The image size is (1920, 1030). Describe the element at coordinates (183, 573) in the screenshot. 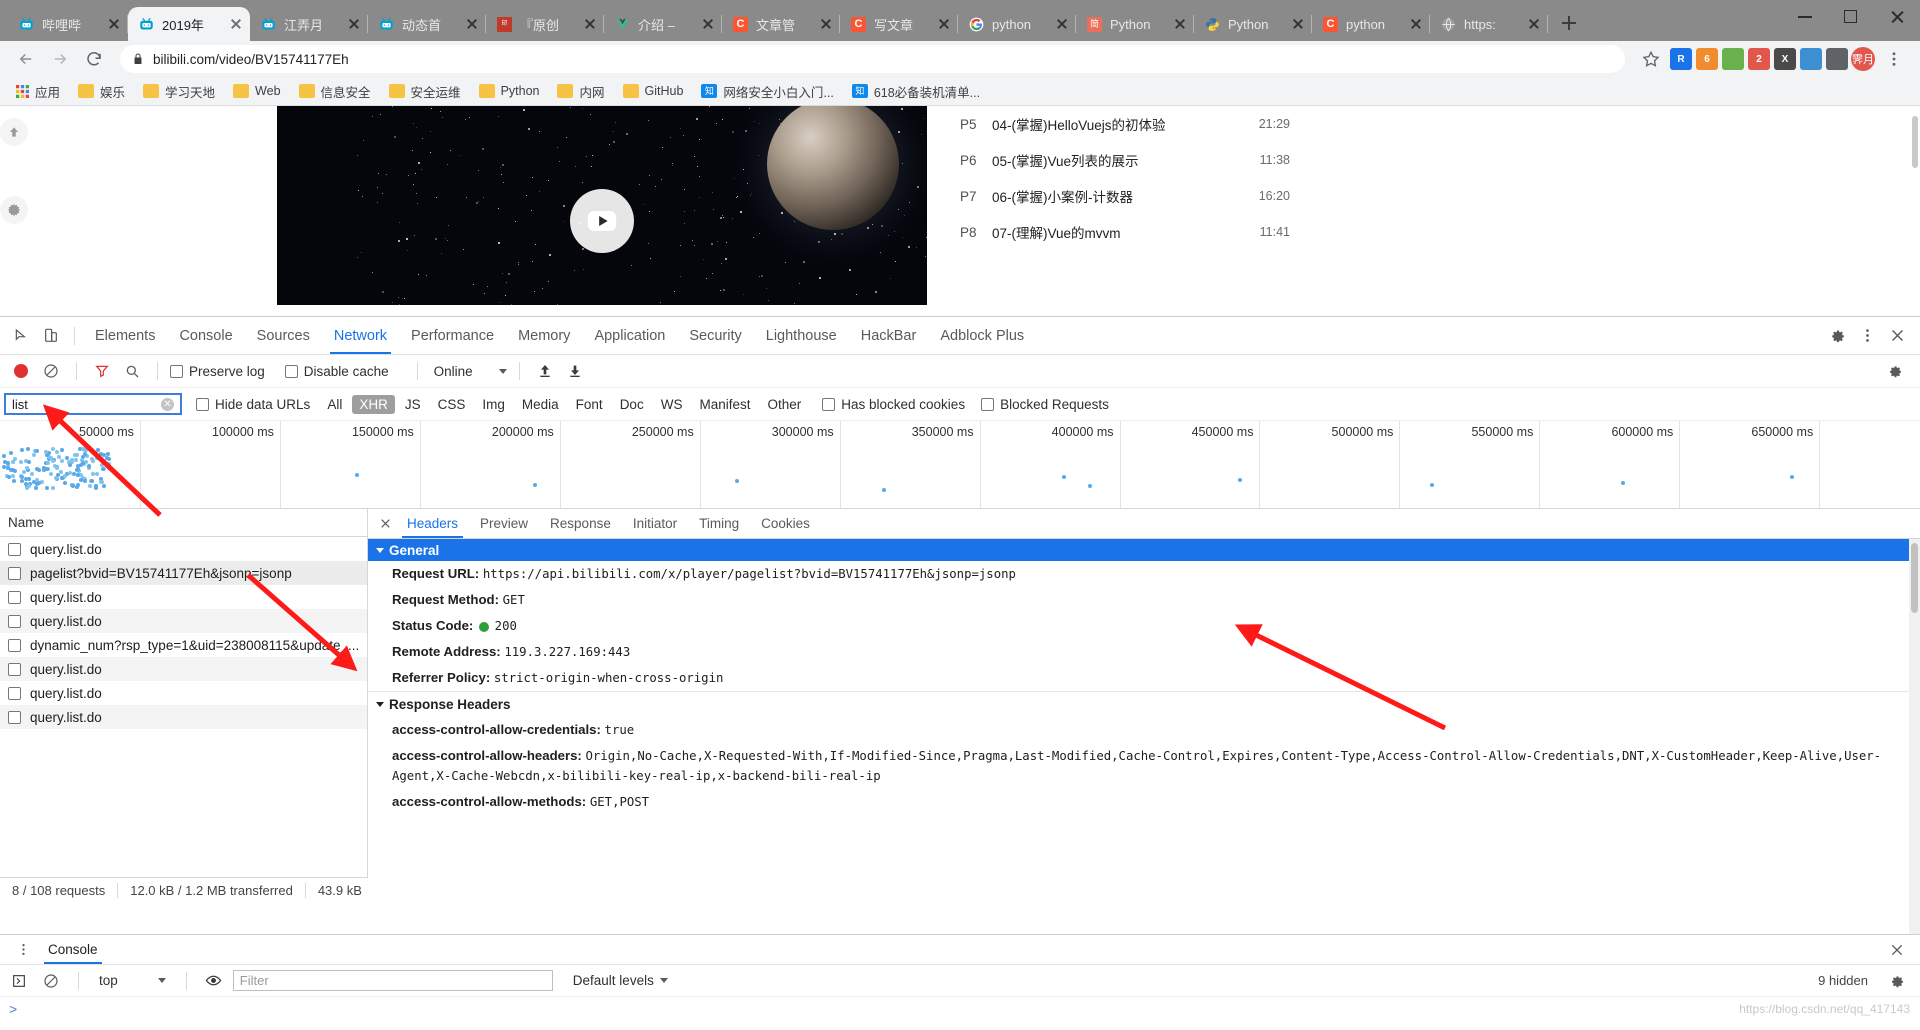

I see `request-row: pagelist?bvid=BV15741177Eh&jsonp=jsonp` at that location.